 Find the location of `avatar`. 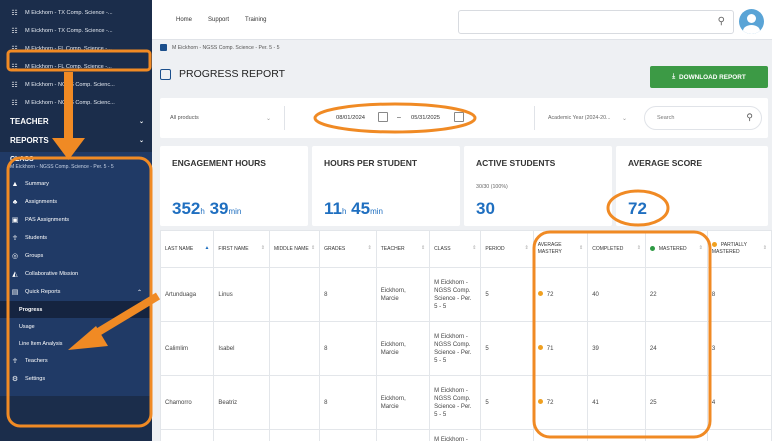

avatar is located at coordinates (751, 21).